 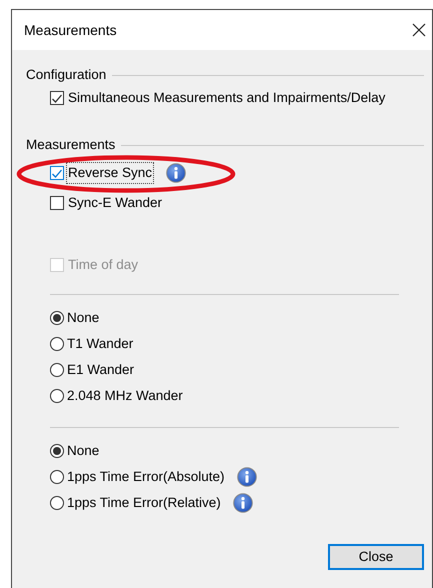 What do you see at coordinates (110, 173) in the screenshot?
I see `checkbox-label: Reverse Sync` at bounding box center [110, 173].